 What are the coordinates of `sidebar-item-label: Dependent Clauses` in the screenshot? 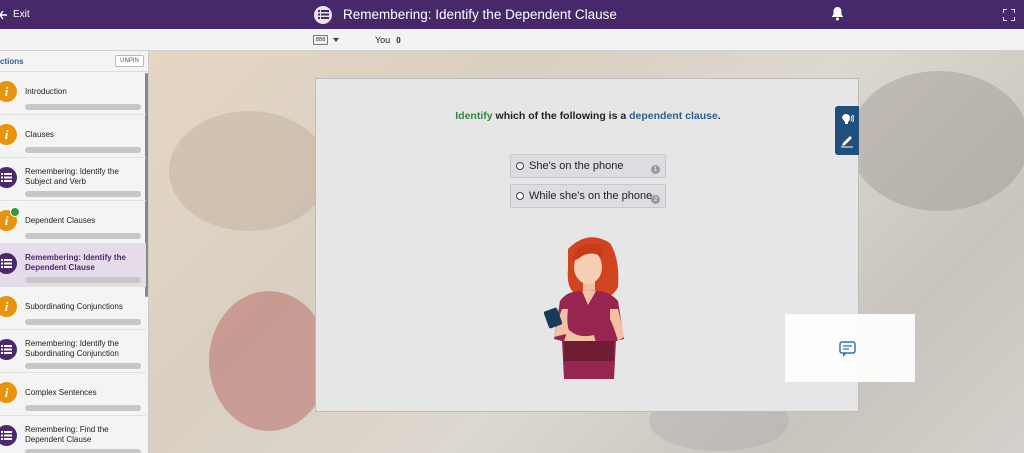 It's located at (60, 220).